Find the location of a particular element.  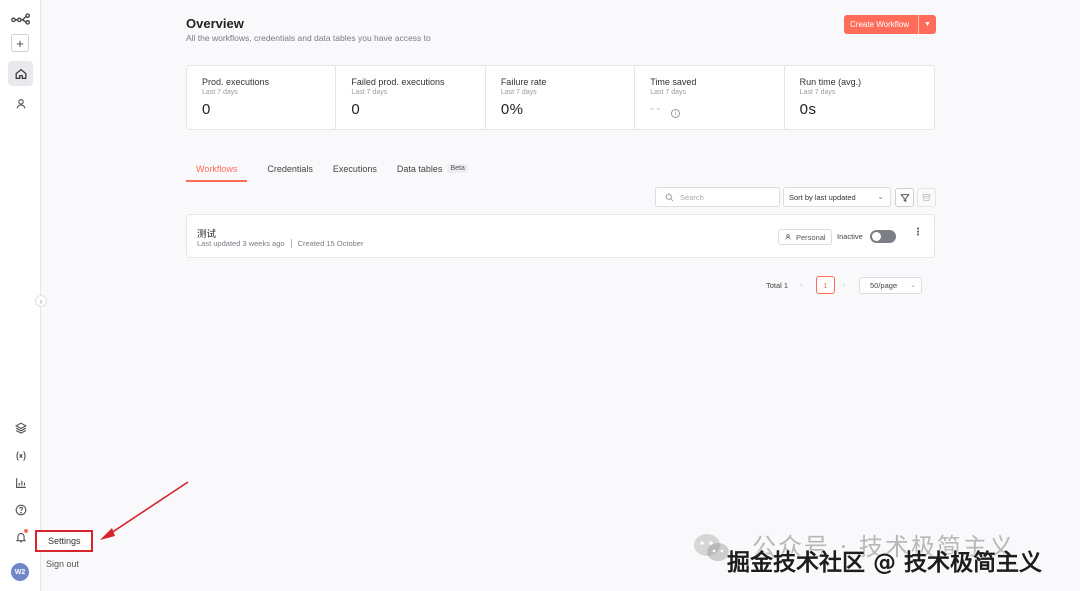

beta-badge: Beta is located at coordinates (457, 168).